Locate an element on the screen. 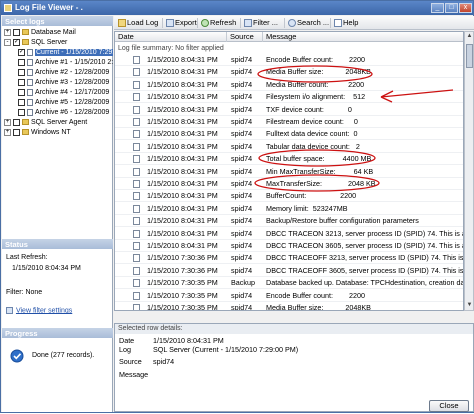 The width and height of the screenshot is (474, 414). message-cell: Min MaxTransferSize: 64 KB is located at coordinates (320, 171).